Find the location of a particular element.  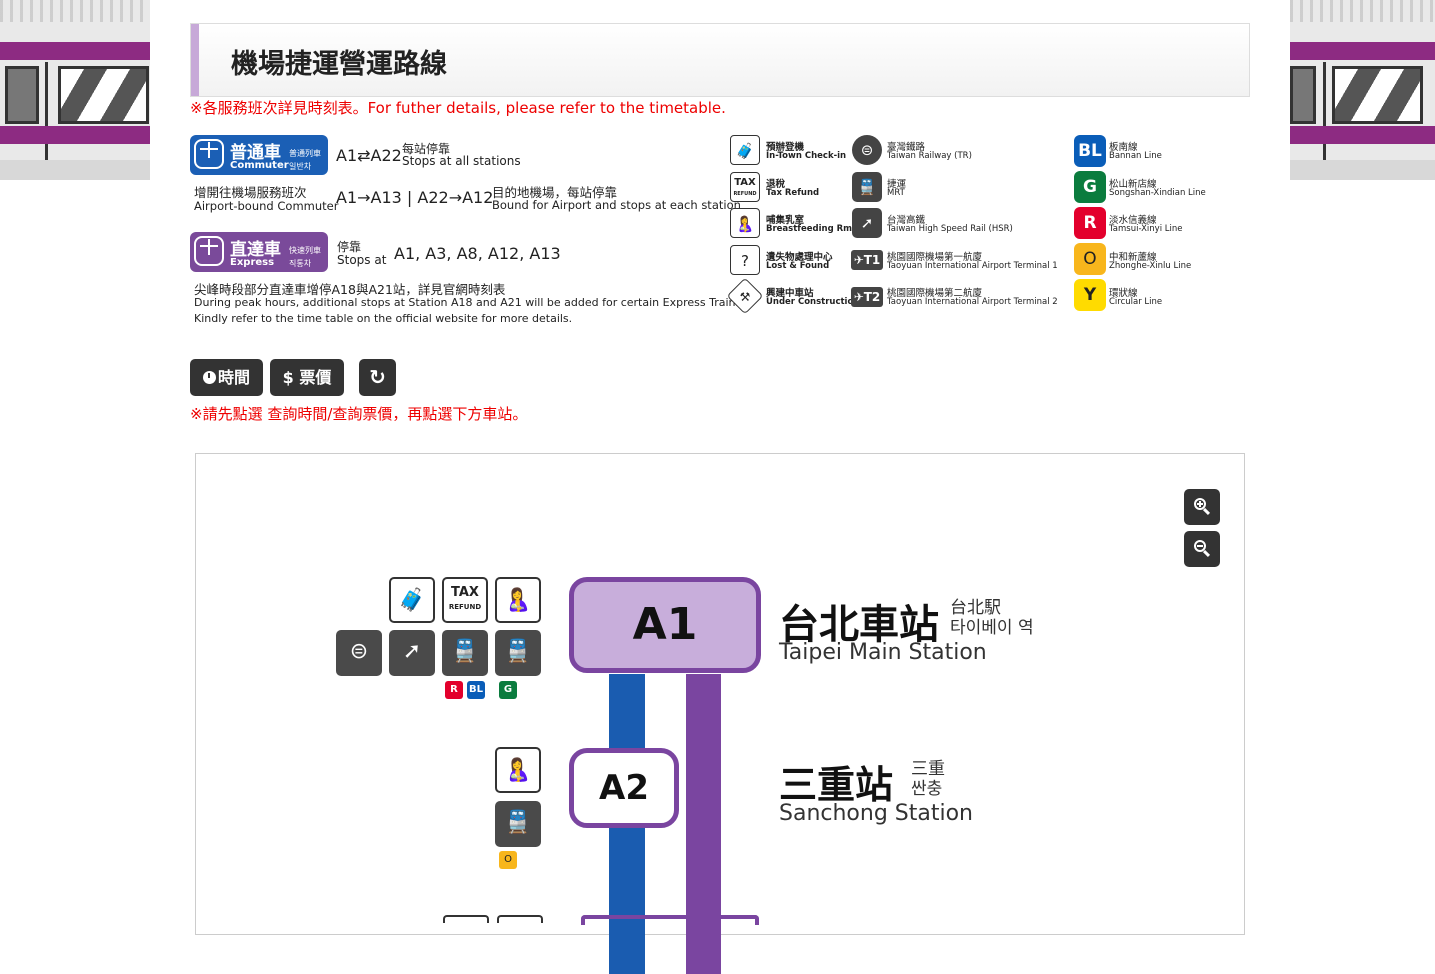

commuter-range: A1⇄A22 is located at coordinates (369, 155).